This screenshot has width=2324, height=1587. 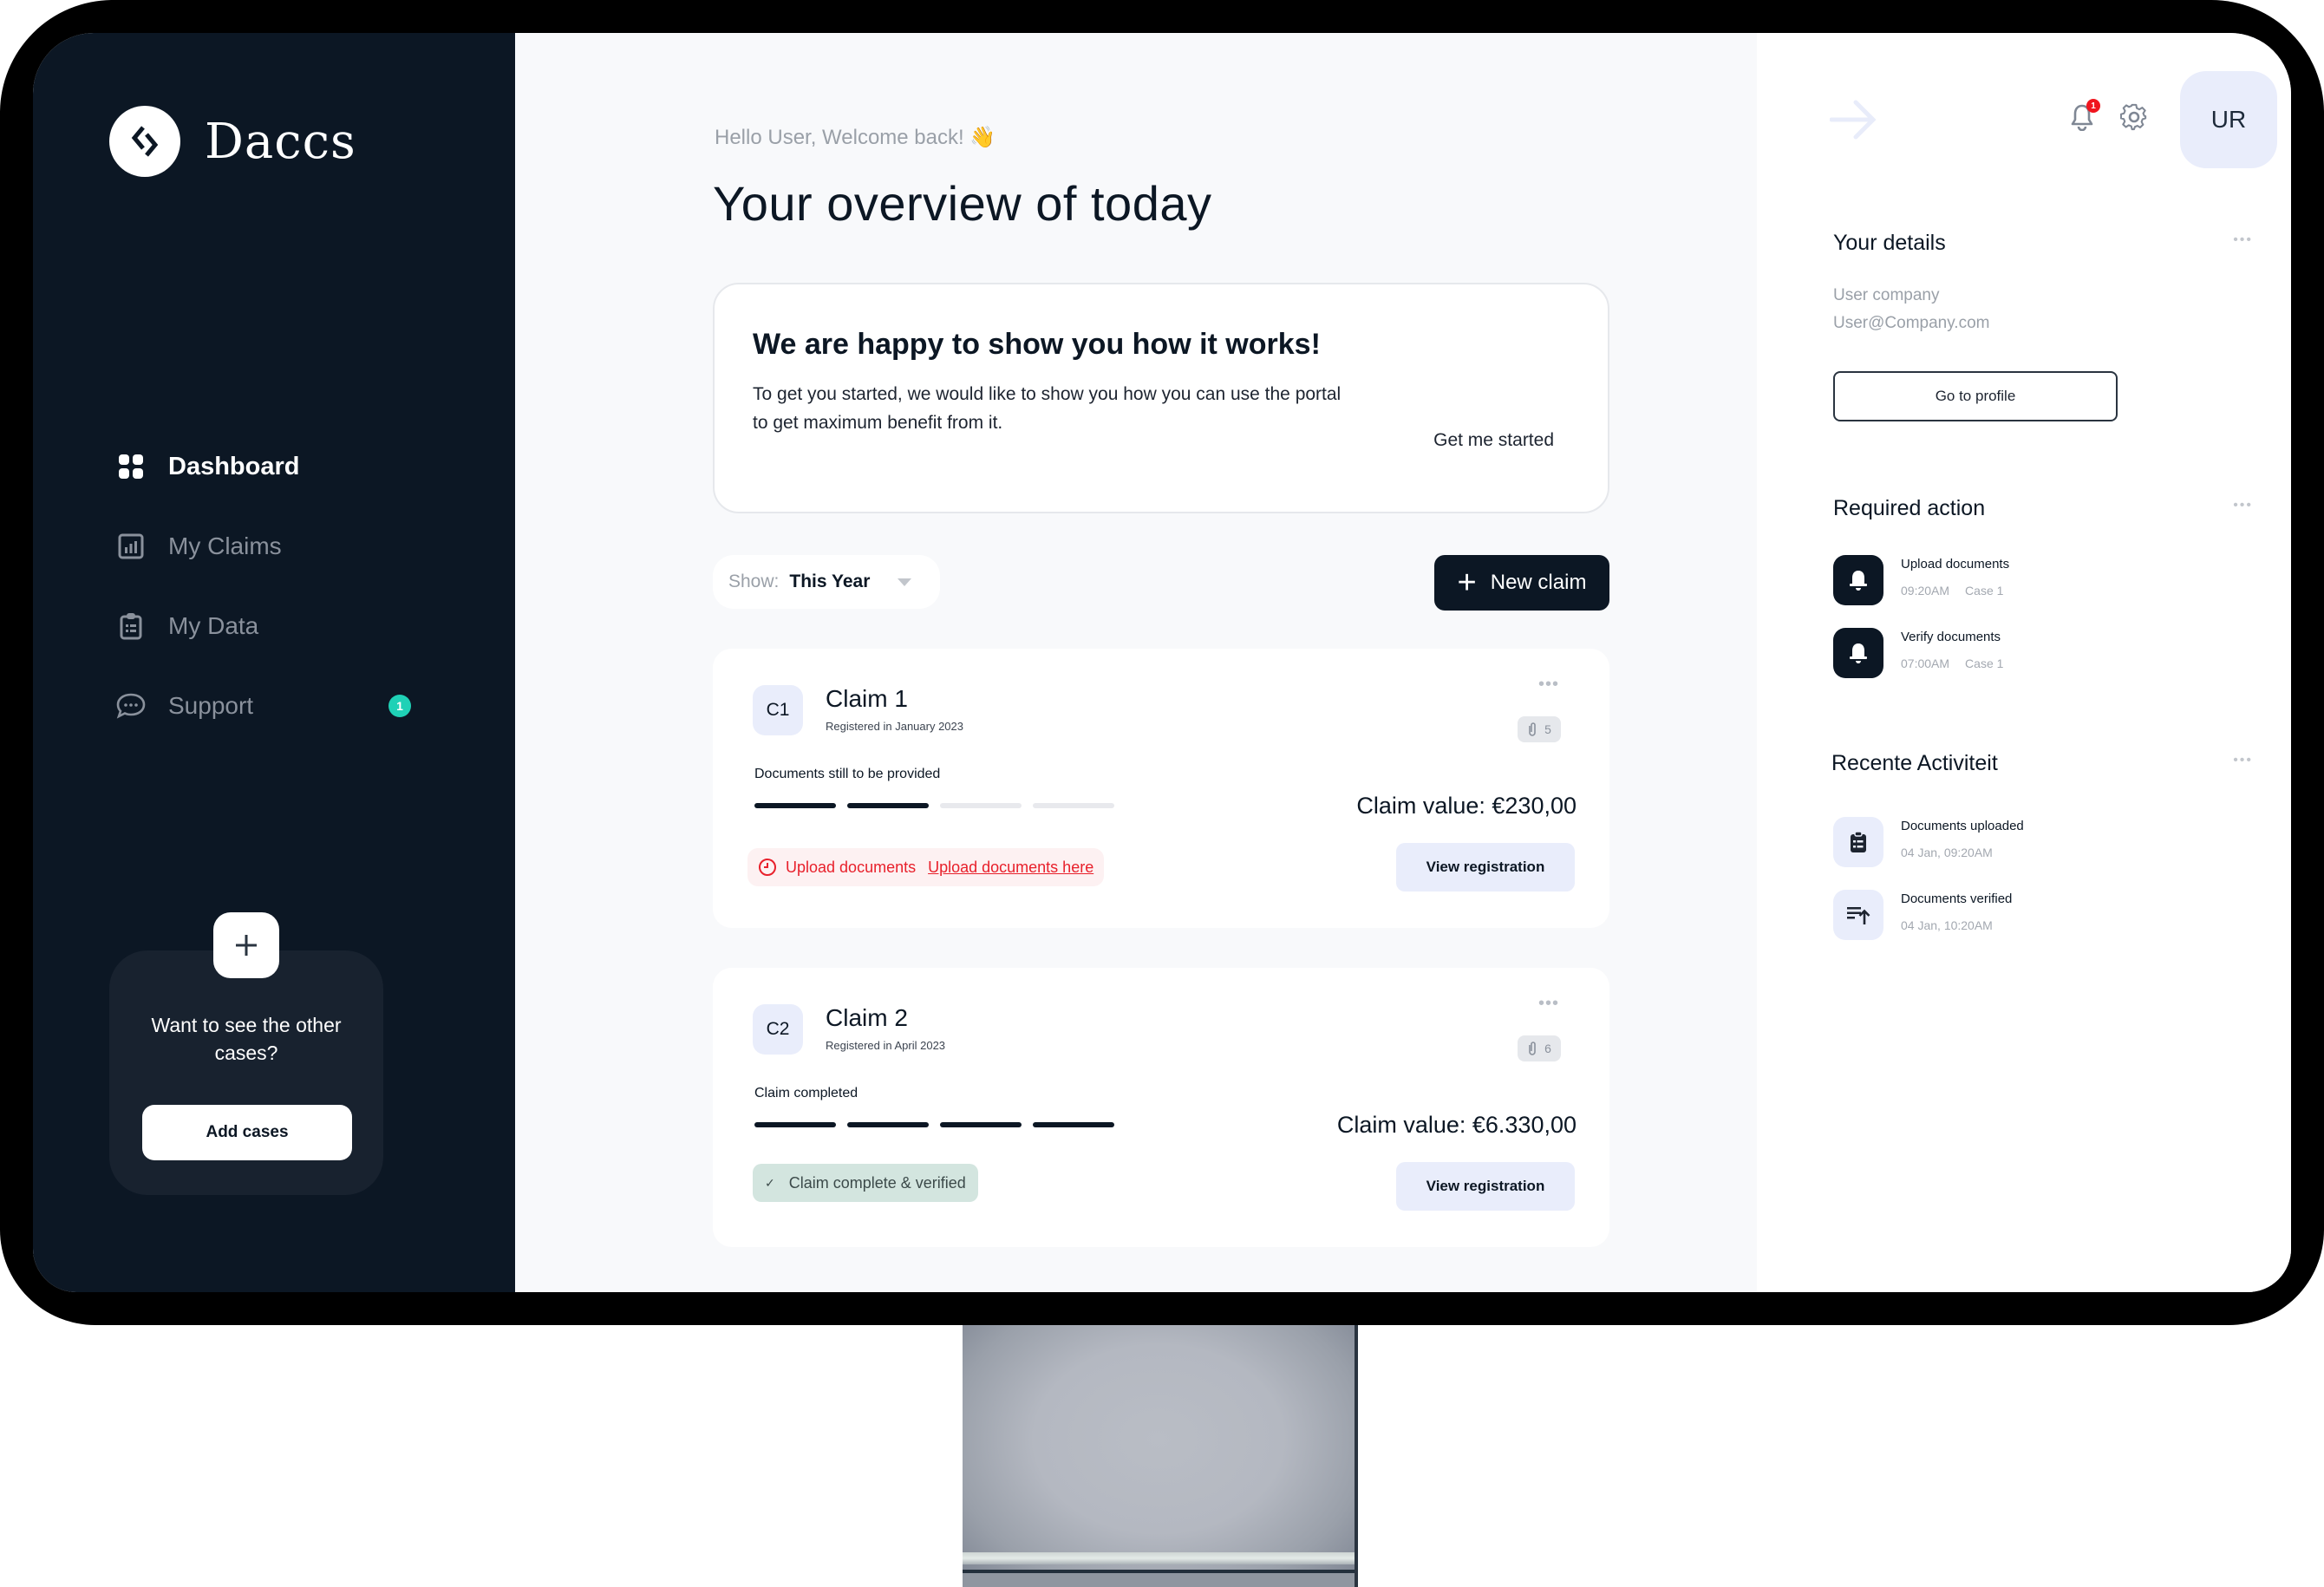 What do you see at coordinates (1947, 925) in the screenshot?
I see `activity-time: 04 Jan, 10:20AM` at bounding box center [1947, 925].